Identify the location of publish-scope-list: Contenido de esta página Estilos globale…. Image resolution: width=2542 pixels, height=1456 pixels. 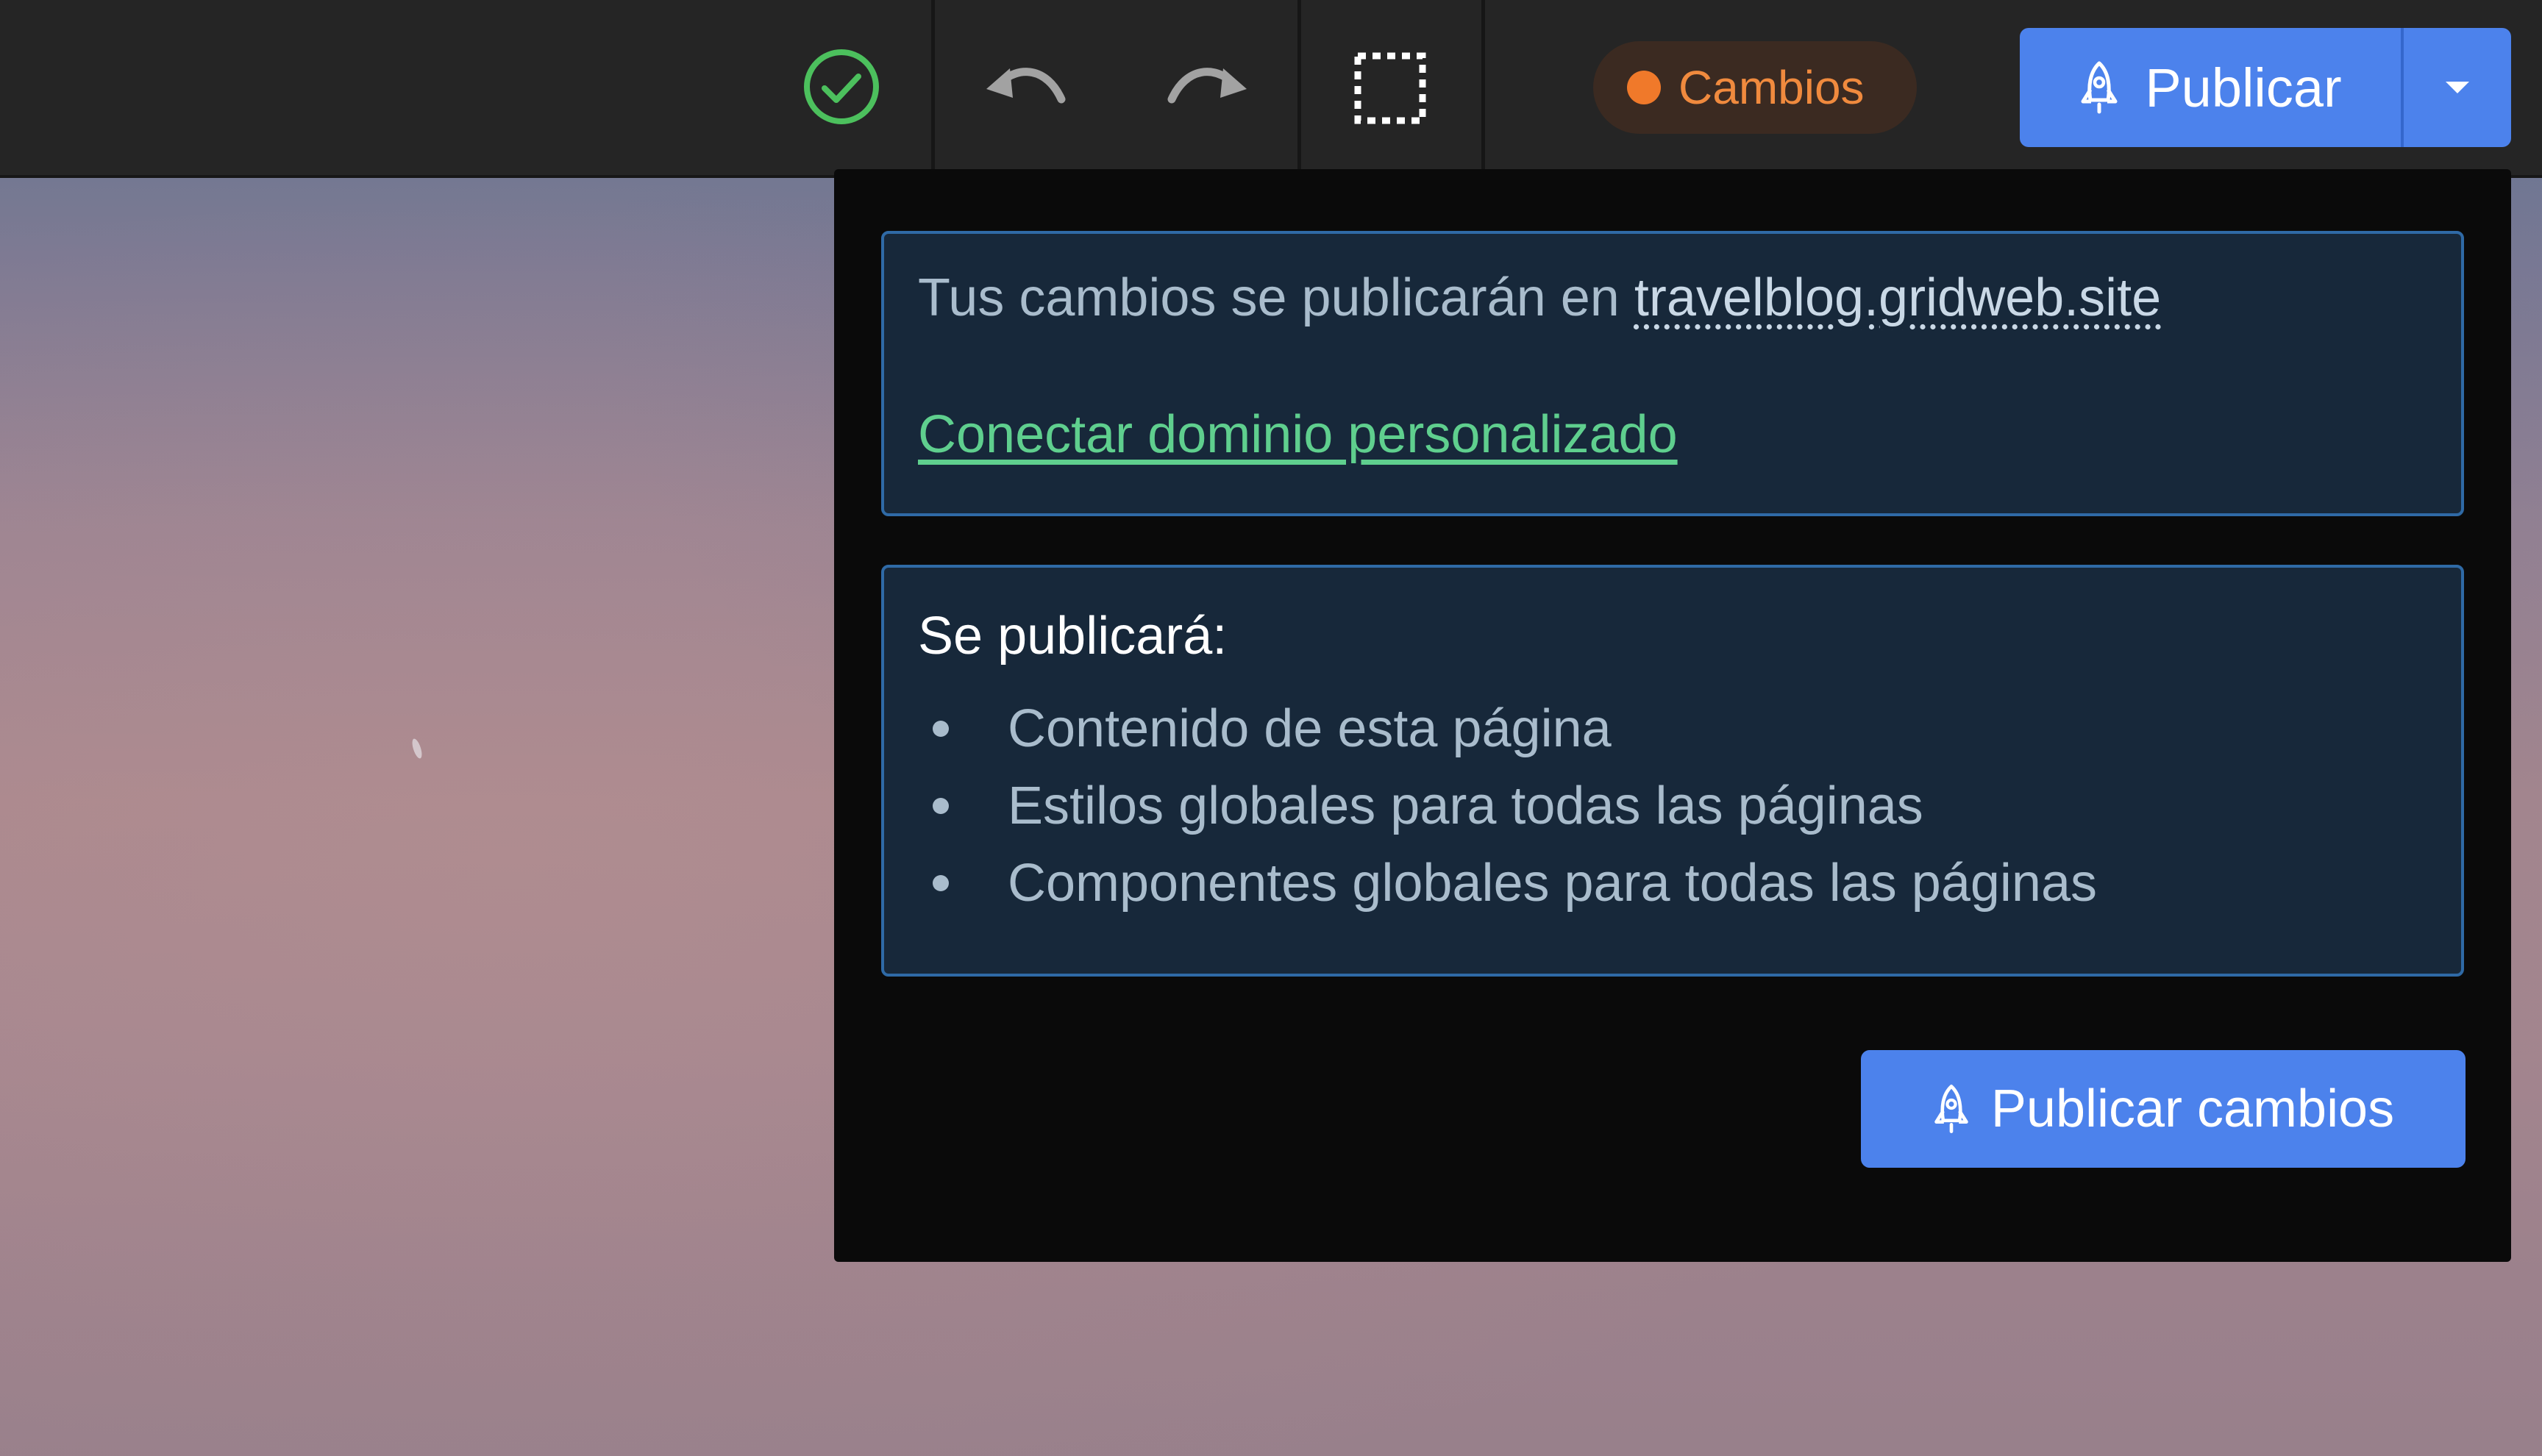
(1507, 805).